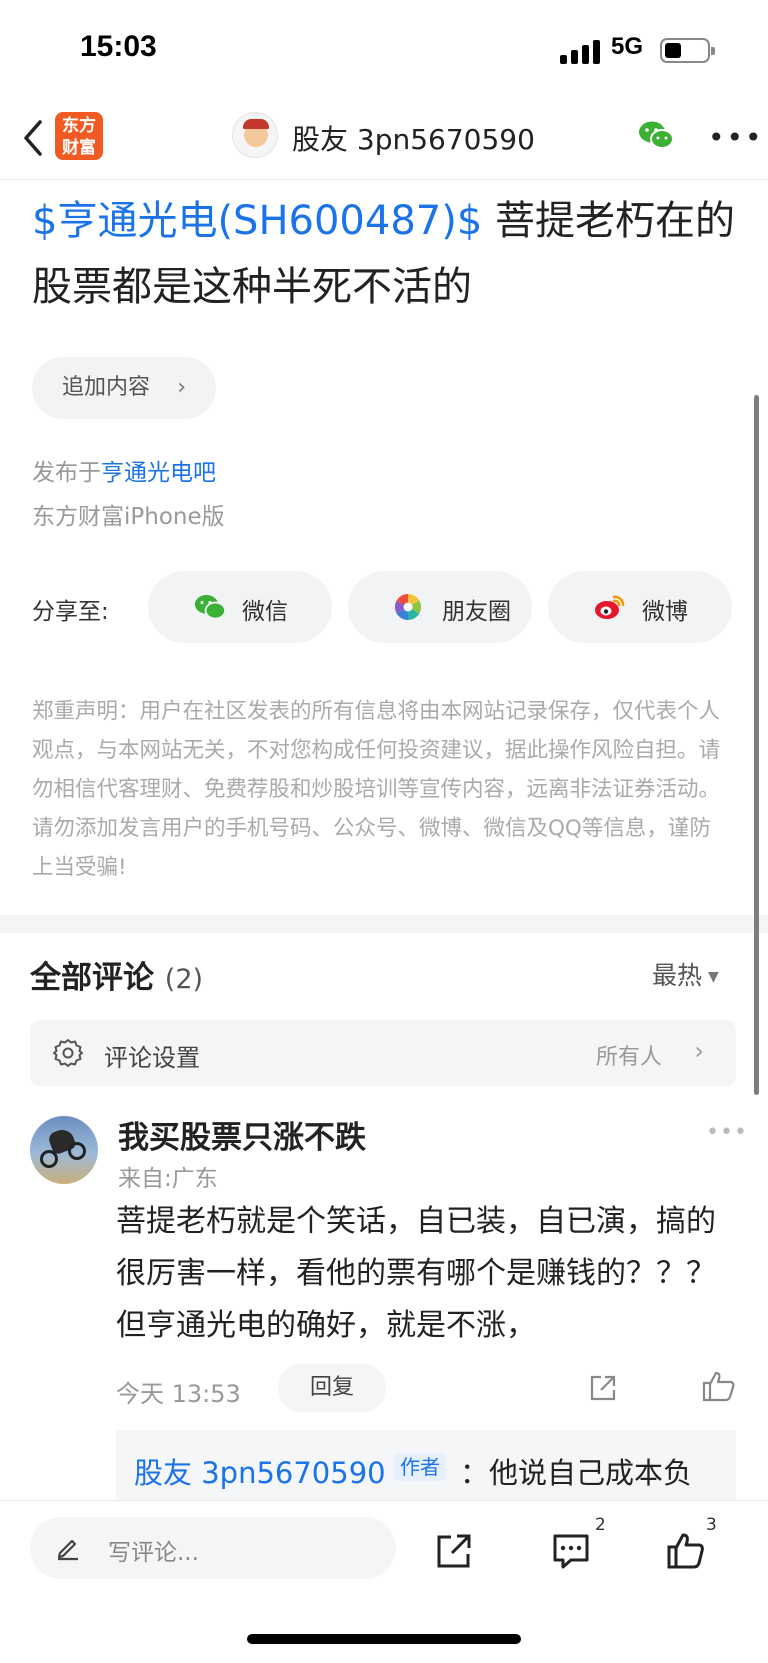 Image resolution: width=768 pixels, height=1663 pixels. I want to click on home-indicator, so click(384, 1639).